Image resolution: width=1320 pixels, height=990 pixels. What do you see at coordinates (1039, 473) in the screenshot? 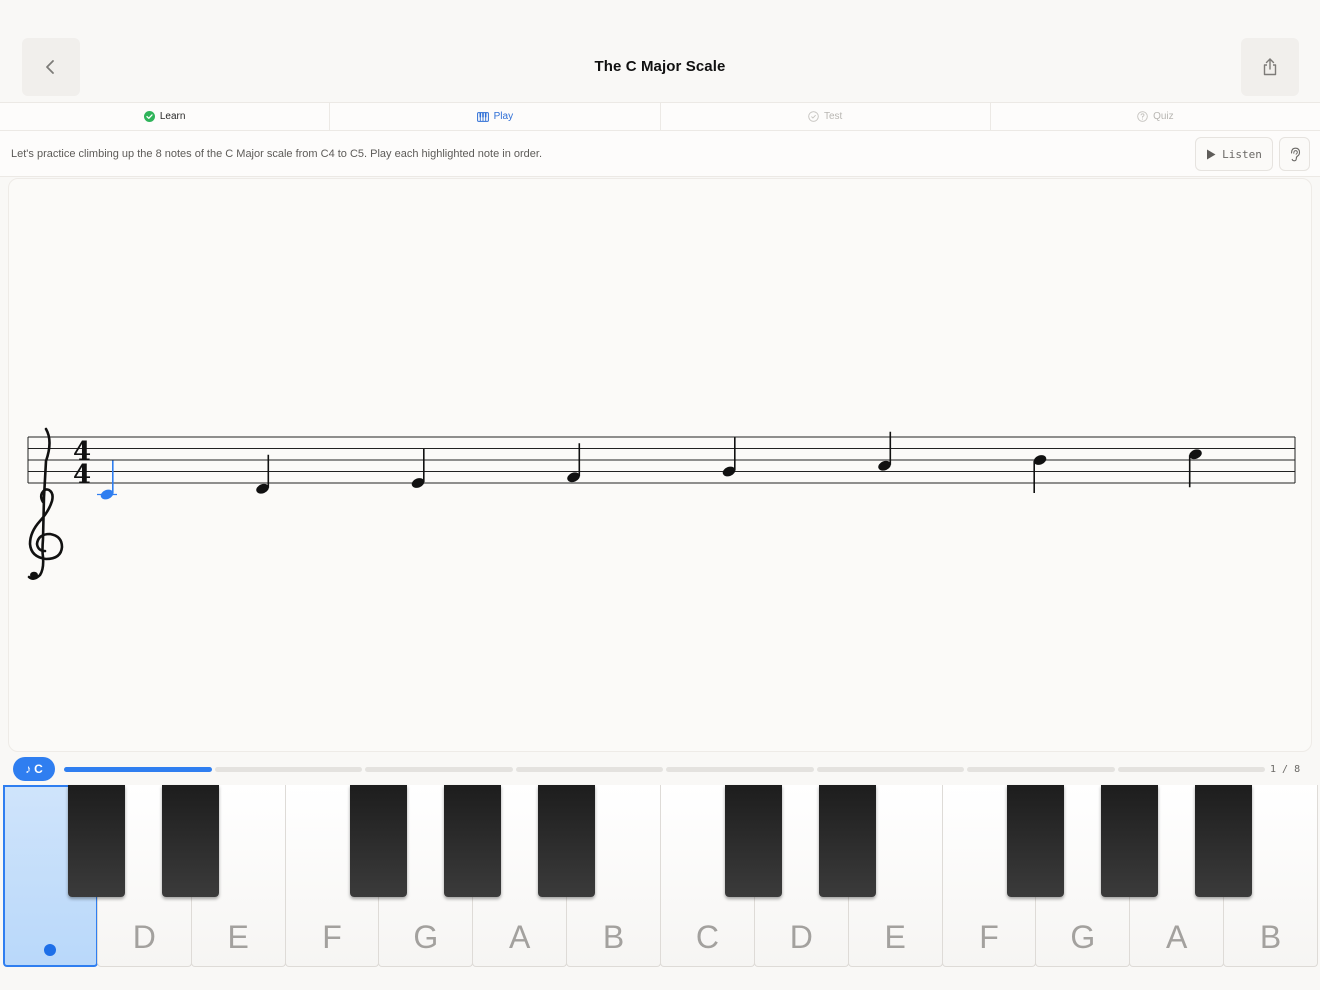
I see `note-B4` at bounding box center [1039, 473].